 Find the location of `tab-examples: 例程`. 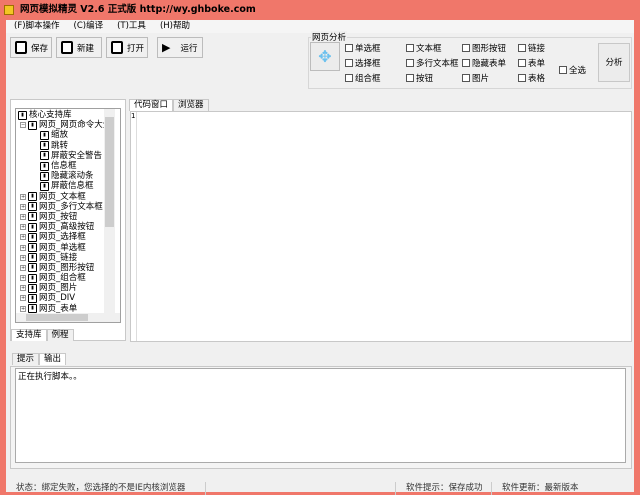

tab-examples: 例程 is located at coordinates (60, 335).